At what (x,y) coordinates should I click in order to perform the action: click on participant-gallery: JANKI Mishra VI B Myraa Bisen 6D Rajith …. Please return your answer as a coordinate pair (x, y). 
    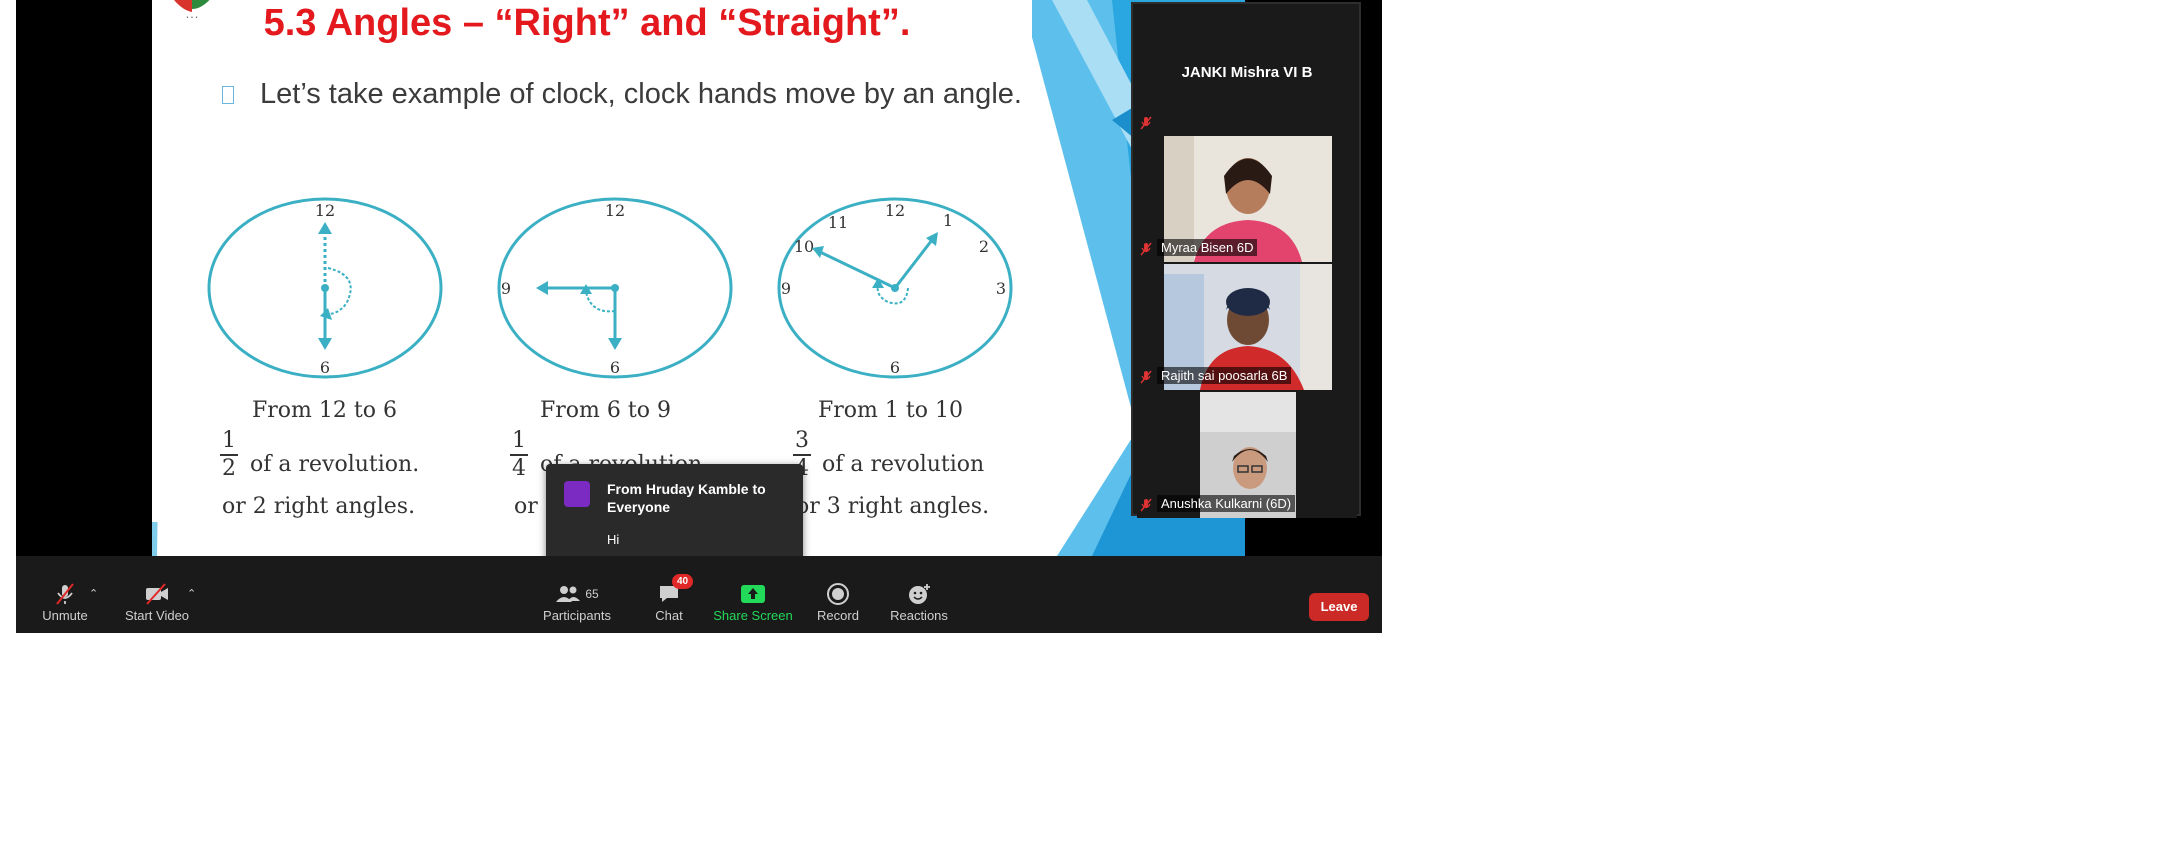
    Looking at the image, I should click on (1246, 260).